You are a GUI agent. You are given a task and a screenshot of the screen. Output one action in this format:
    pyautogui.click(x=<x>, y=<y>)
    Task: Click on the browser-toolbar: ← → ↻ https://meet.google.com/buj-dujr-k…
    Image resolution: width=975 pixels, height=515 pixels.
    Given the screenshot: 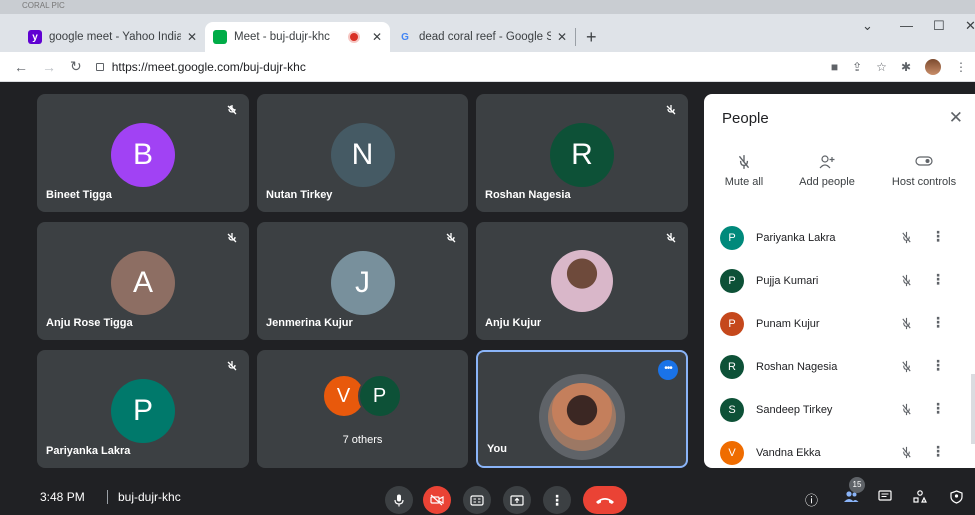 What is the action you would take?
    pyautogui.click(x=487, y=67)
    